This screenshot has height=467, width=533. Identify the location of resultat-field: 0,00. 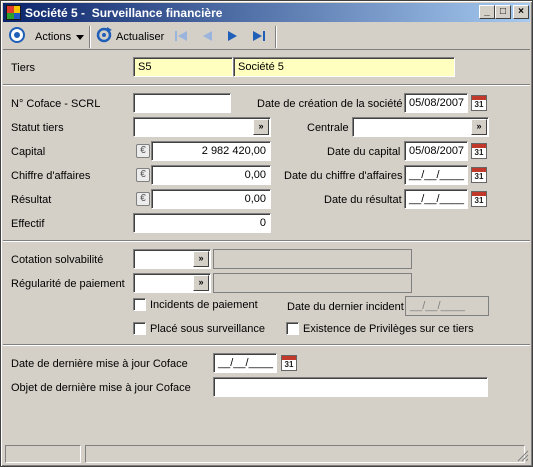
(211, 199).